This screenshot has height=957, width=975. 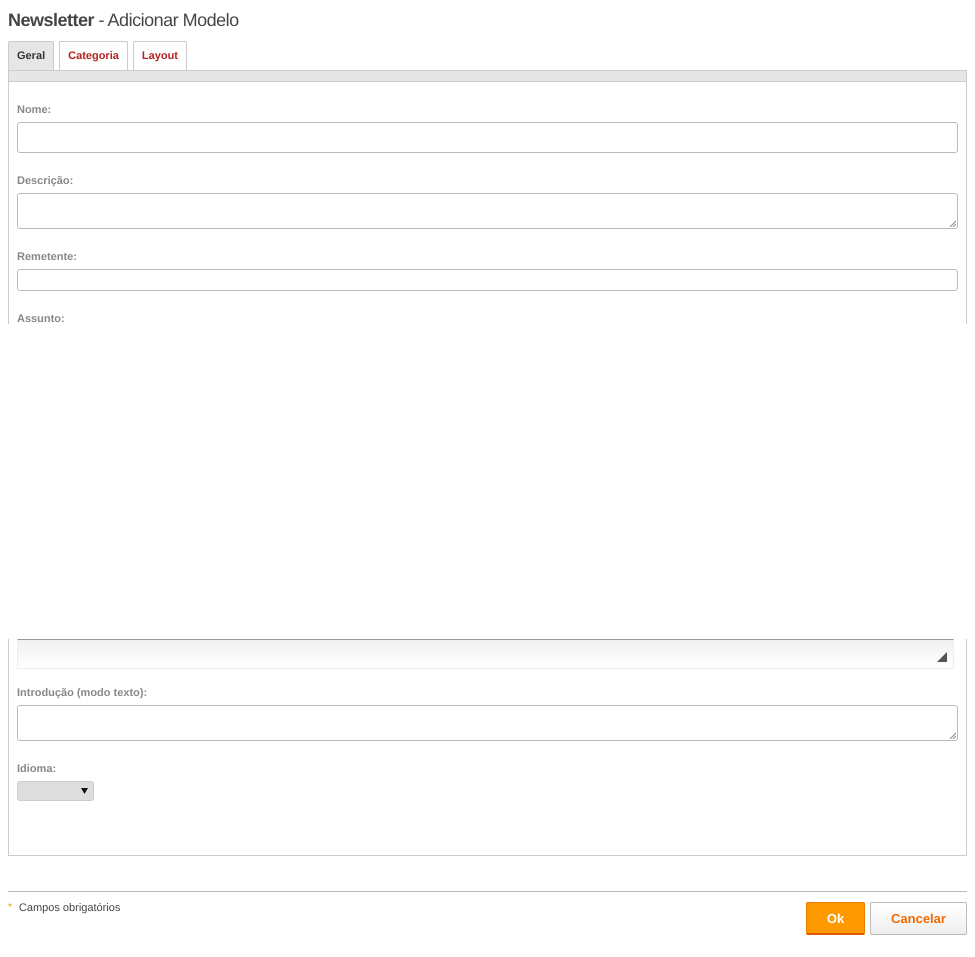 I want to click on field-label: Remetente:, so click(x=47, y=257).